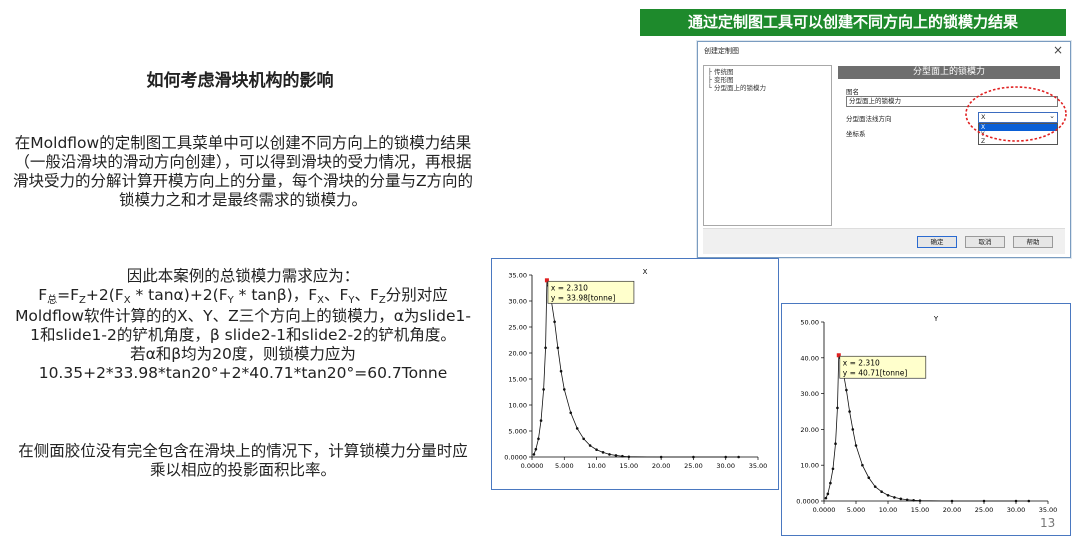 The image size is (1080, 540). What do you see at coordinates (243, 354) in the screenshot?
I see `formula-angle: 若α和β均为20度，则锁模力应为` at bounding box center [243, 354].